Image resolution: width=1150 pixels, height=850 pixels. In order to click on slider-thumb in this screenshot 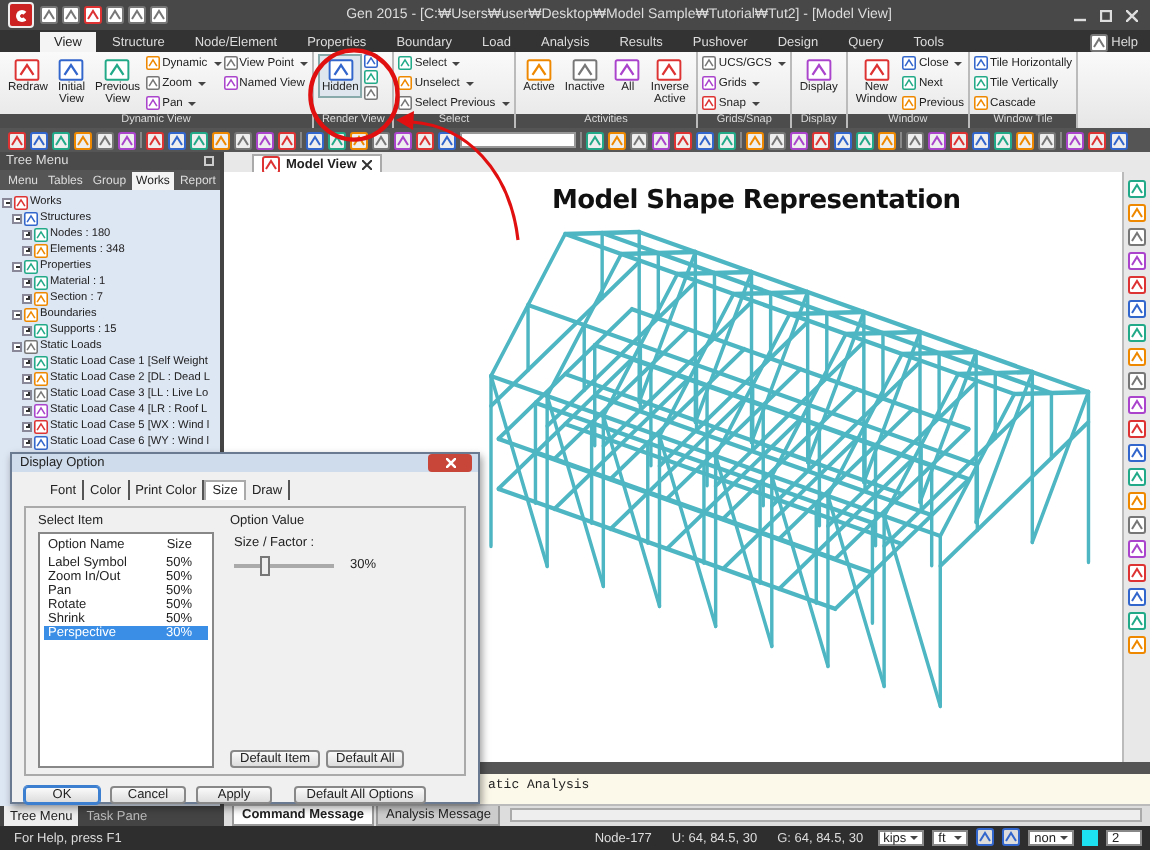, I will do `click(264, 565)`.